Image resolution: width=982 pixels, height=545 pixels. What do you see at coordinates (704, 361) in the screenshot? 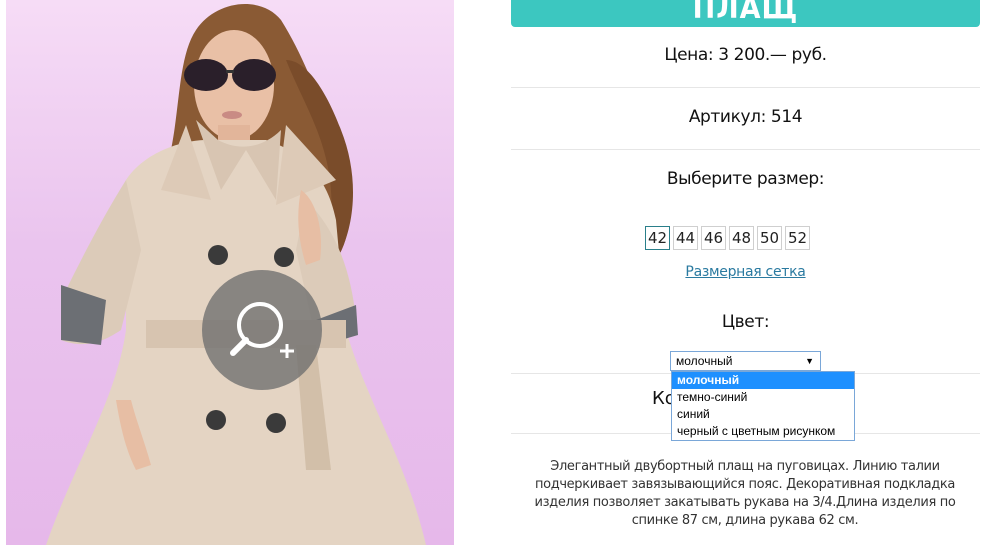
I see `color-select-value: молочный` at bounding box center [704, 361].